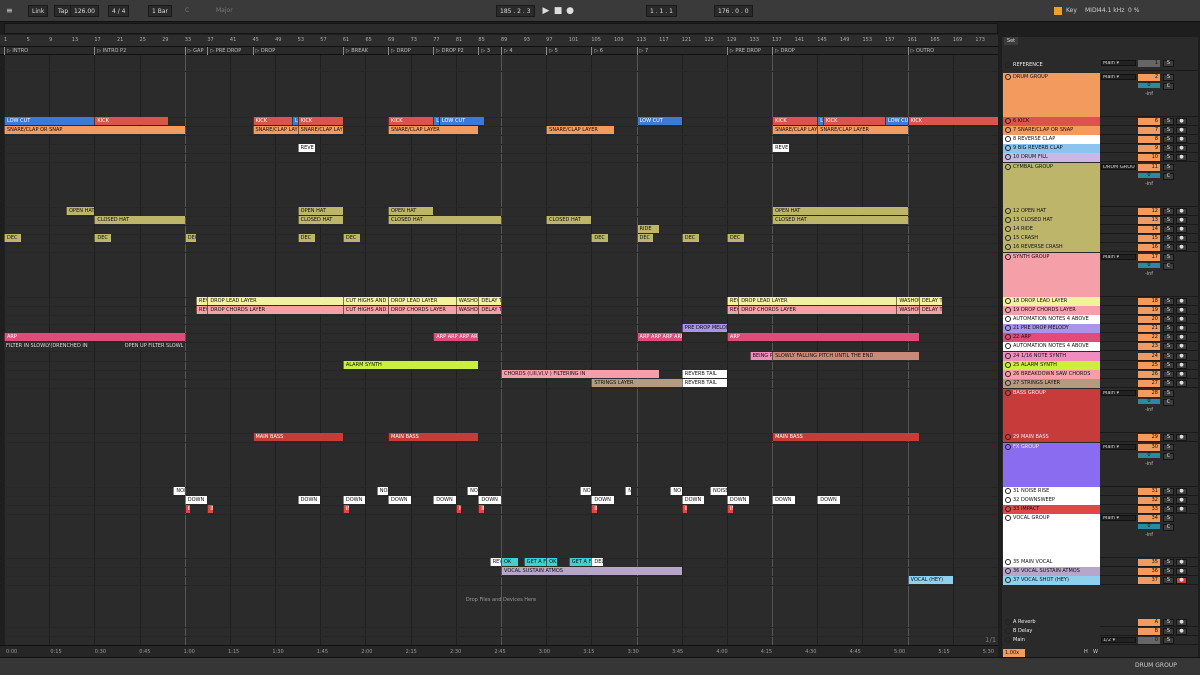 Image resolution: width=1200 pixels, height=675 pixels. What do you see at coordinates (1100, 346) in the screenshot?
I see `track-header: AUTOMATION NOTES 4 ABOVE 23 S ●` at bounding box center [1100, 346].